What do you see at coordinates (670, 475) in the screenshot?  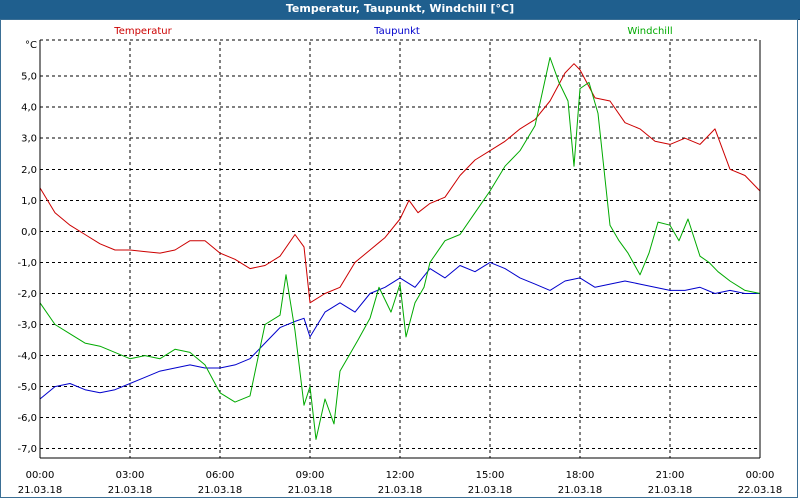 I see `x-tick-label-time: 21:00` at bounding box center [670, 475].